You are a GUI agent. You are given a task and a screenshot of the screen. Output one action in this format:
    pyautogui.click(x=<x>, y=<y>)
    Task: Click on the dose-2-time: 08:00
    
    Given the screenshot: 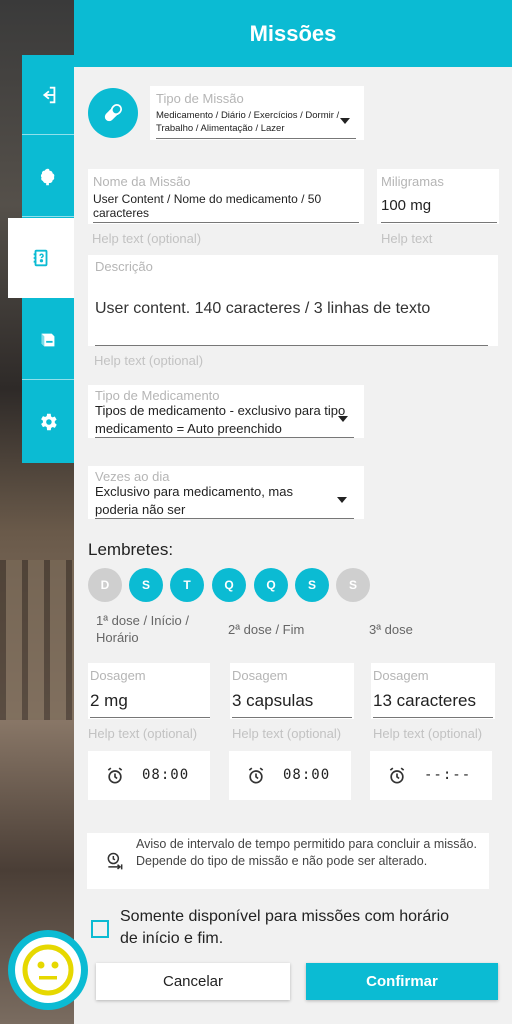 What is the action you would take?
    pyautogui.click(x=307, y=775)
    